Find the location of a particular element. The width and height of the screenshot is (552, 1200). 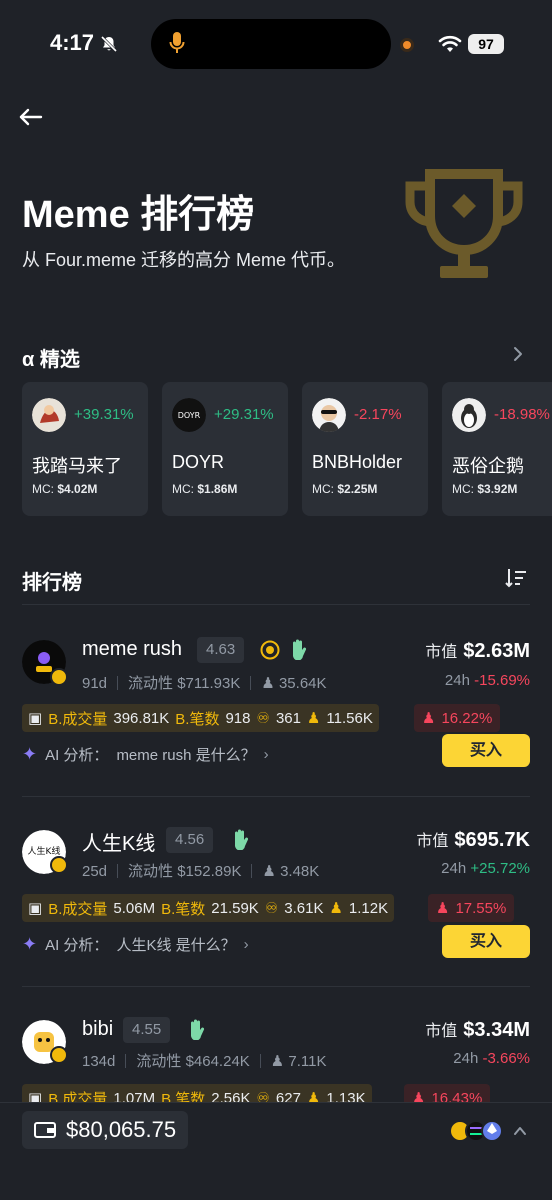

alpha-card: DOYR +29.31% DOYR MC: $1.86M is located at coordinates (225, 449).